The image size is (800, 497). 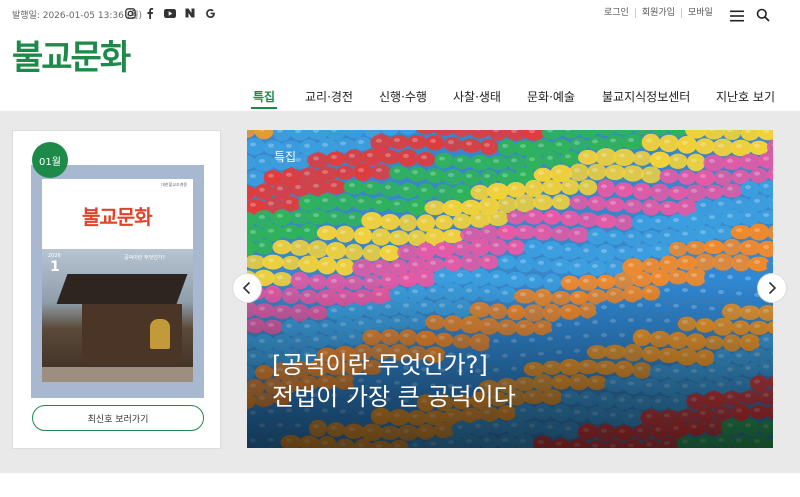 I want to click on cover-issue-number: 1, so click(x=55, y=267).